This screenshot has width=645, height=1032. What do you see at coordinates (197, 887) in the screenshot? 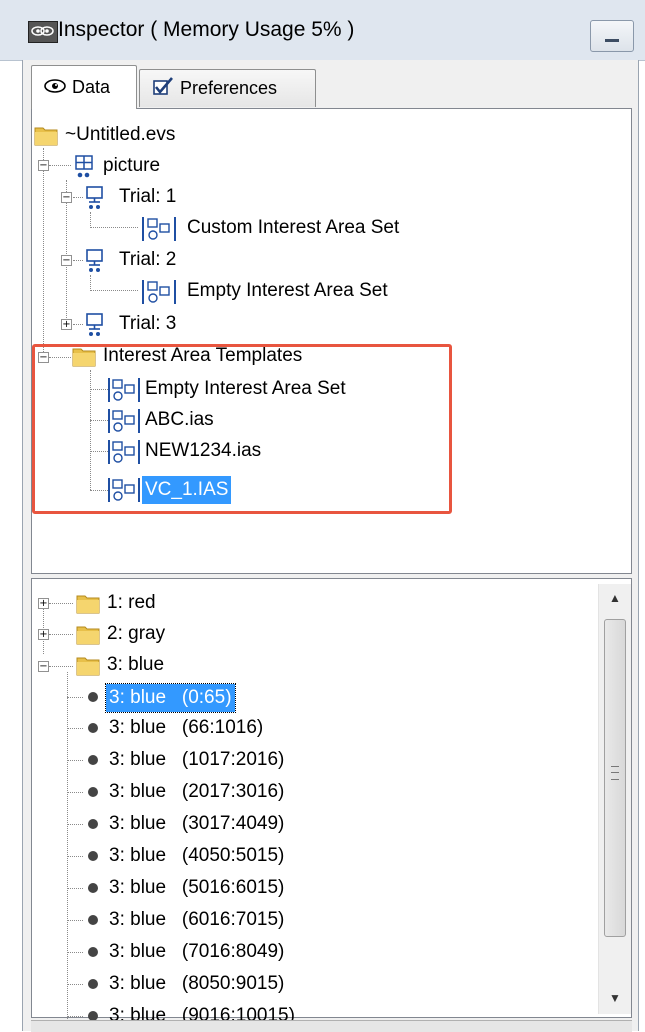
I see `list-item-label: 3: blue (5016:6015)` at bounding box center [197, 887].